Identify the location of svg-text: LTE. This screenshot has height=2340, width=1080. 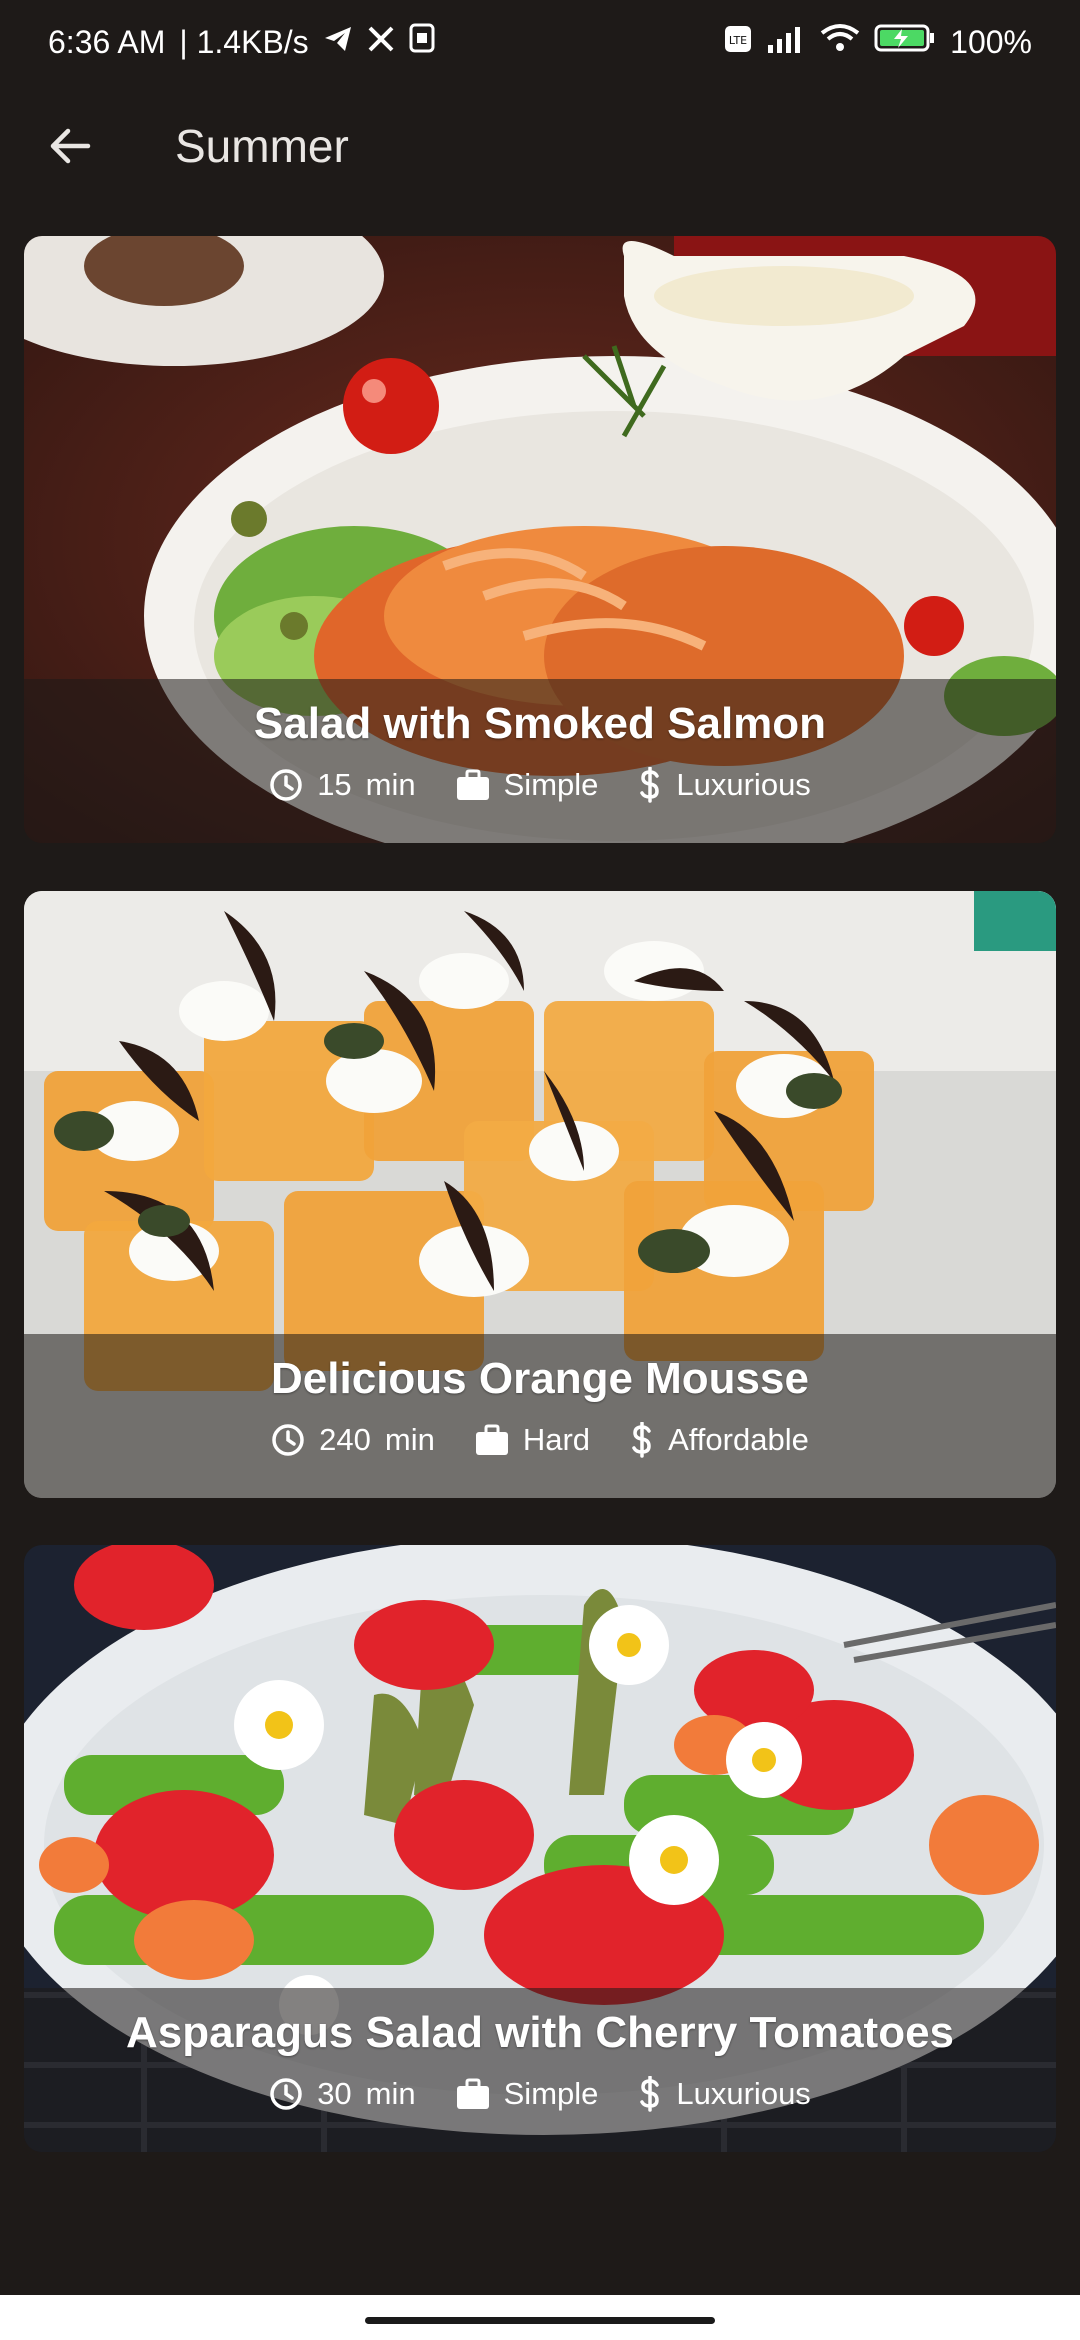
(738, 40).